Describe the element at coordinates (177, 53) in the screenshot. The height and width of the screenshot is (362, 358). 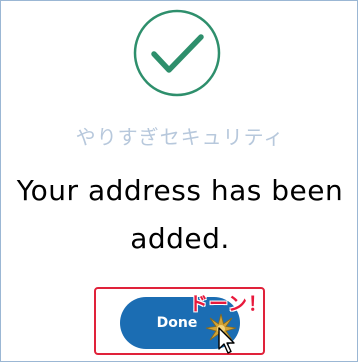
I see `checkmark-circle-icon` at that location.